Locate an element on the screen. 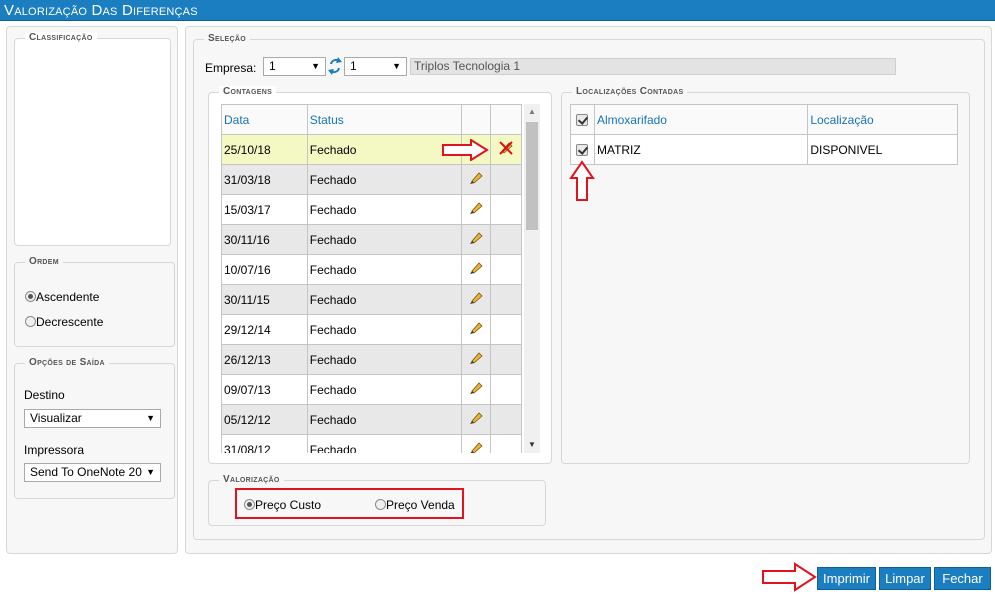 Image resolution: width=995 pixels, height=598 pixels. column-header-localizacao: Localização is located at coordinates (882, 119).